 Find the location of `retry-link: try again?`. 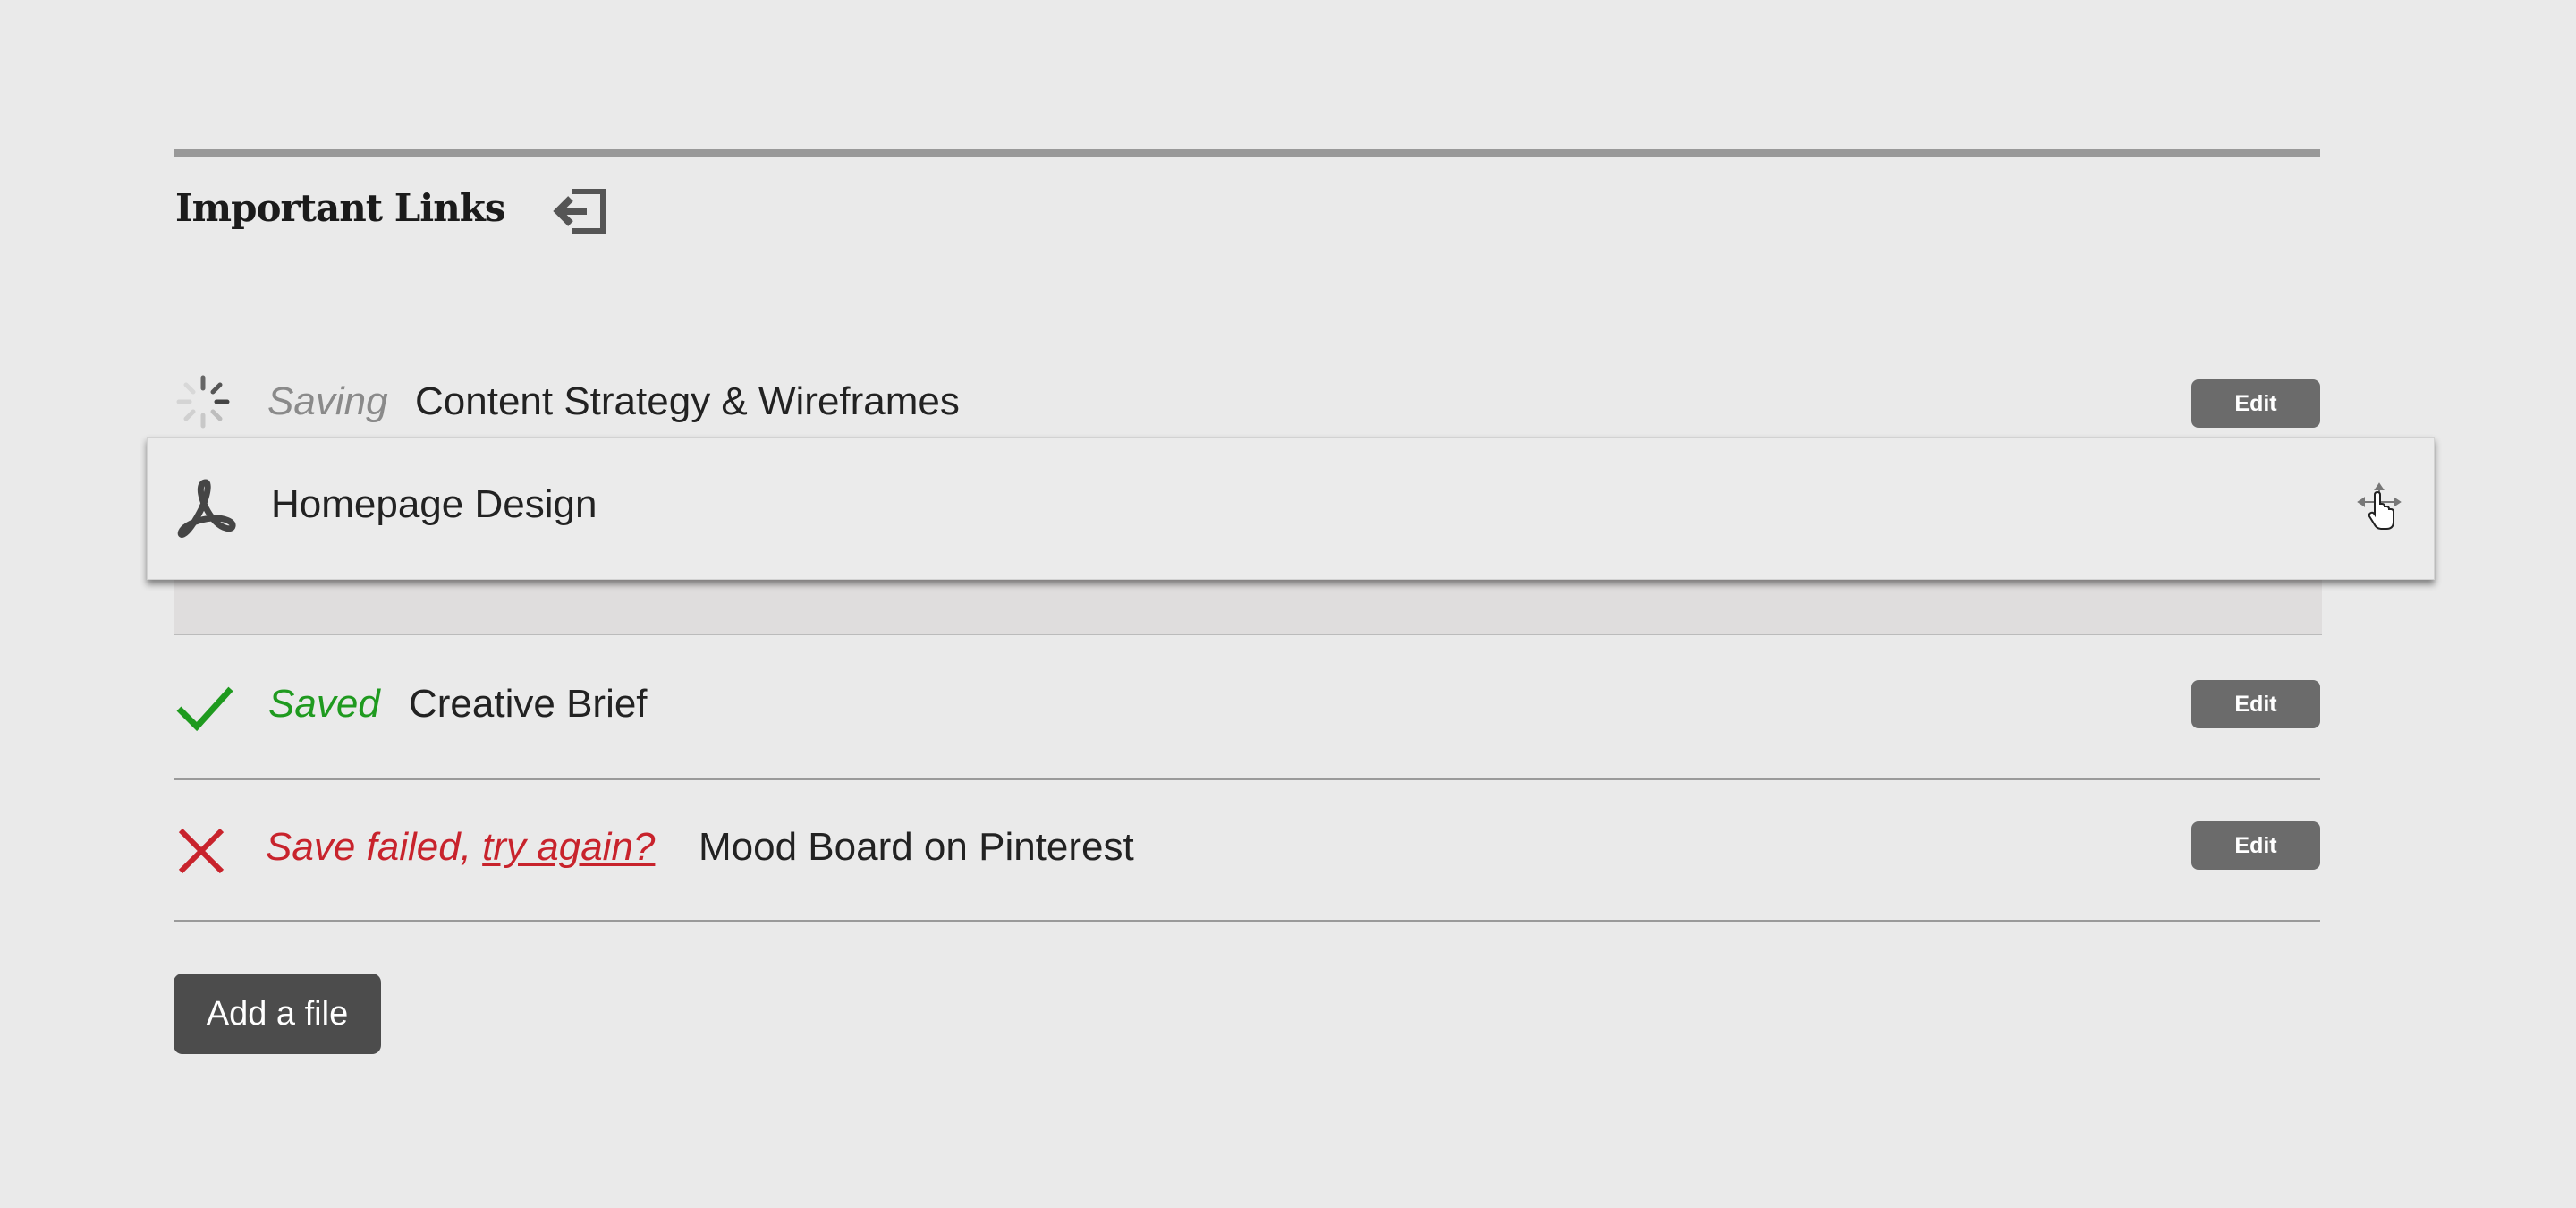

retry-link: try again? is located at coordinates (568, 847).